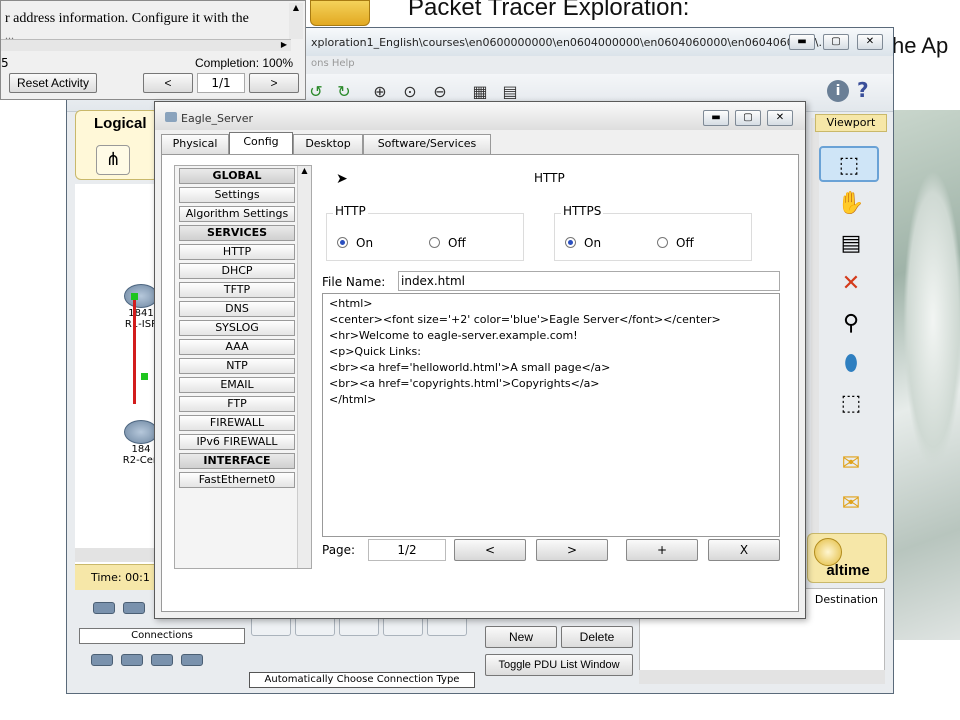 This screenshot has height=720, width=960. I want to click on tab-desktop: Desktop, so click(328, 144).